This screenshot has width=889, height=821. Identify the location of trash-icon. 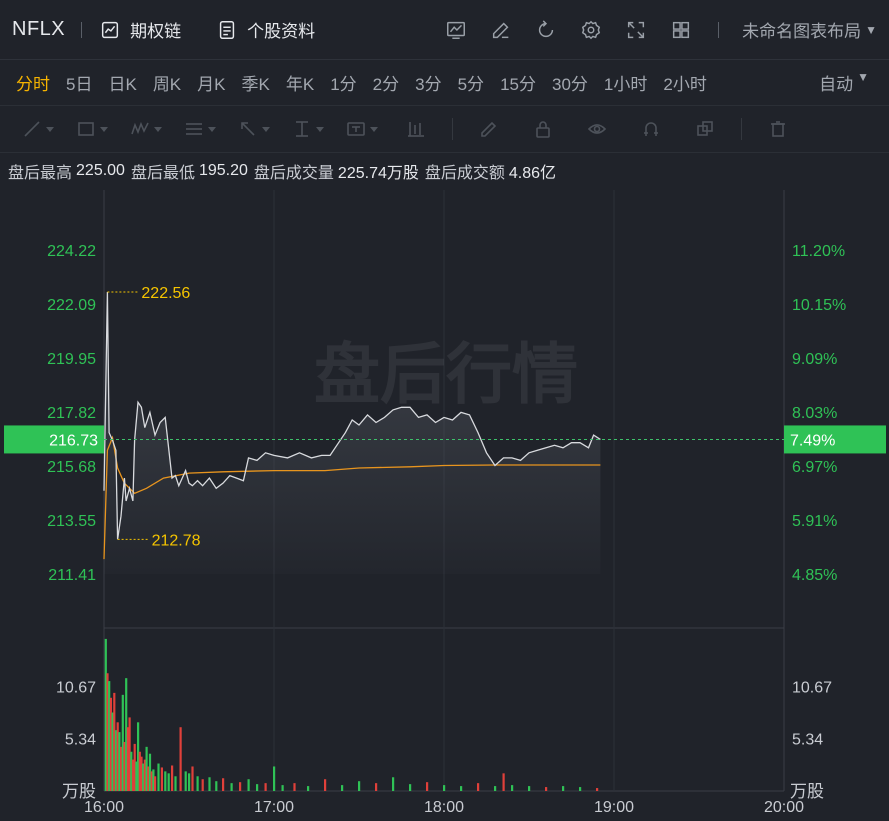
(778, 129).